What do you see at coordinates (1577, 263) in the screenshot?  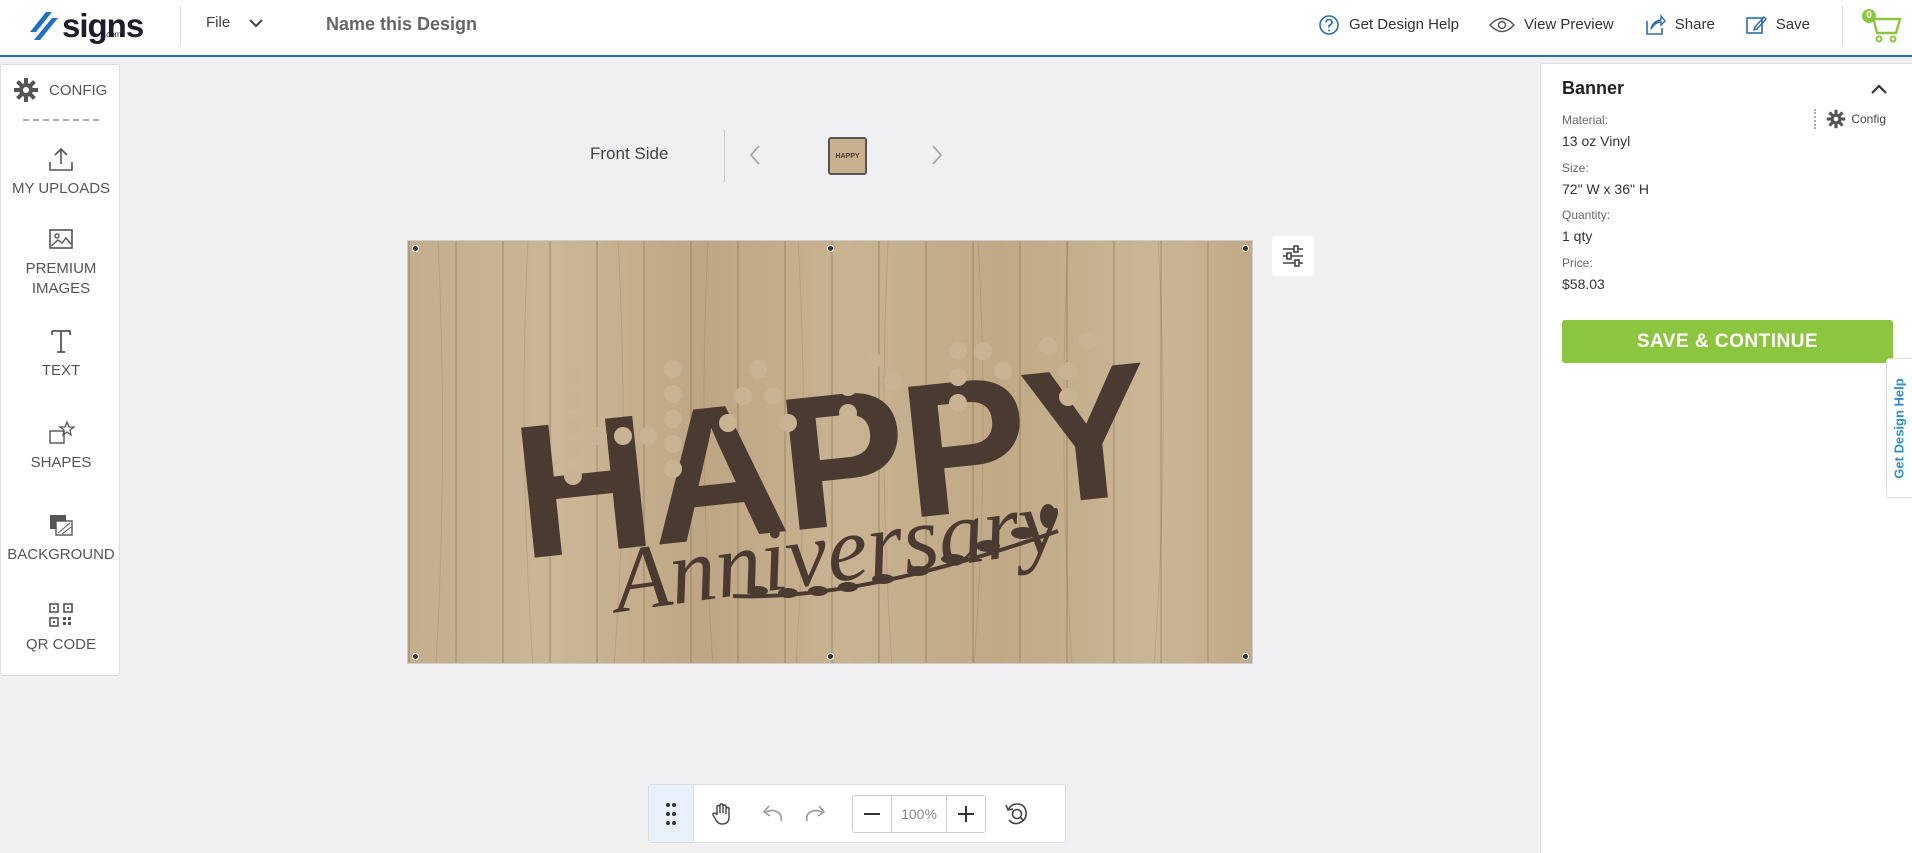 I see `spec-price-label: Price:` at bounding box center [1577, 263].